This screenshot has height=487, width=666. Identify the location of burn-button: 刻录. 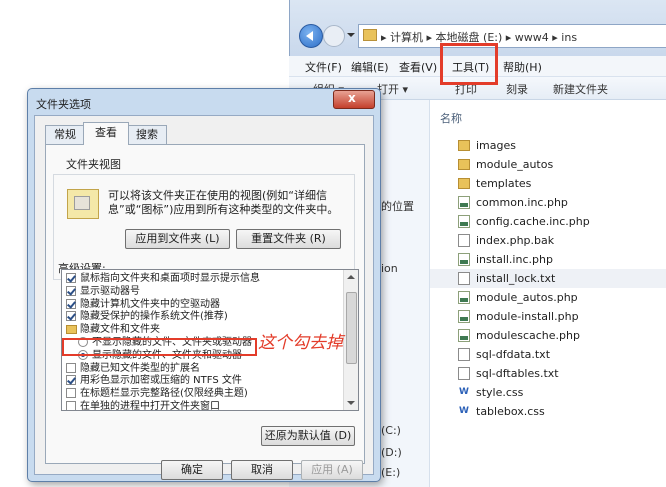
(517, 89).